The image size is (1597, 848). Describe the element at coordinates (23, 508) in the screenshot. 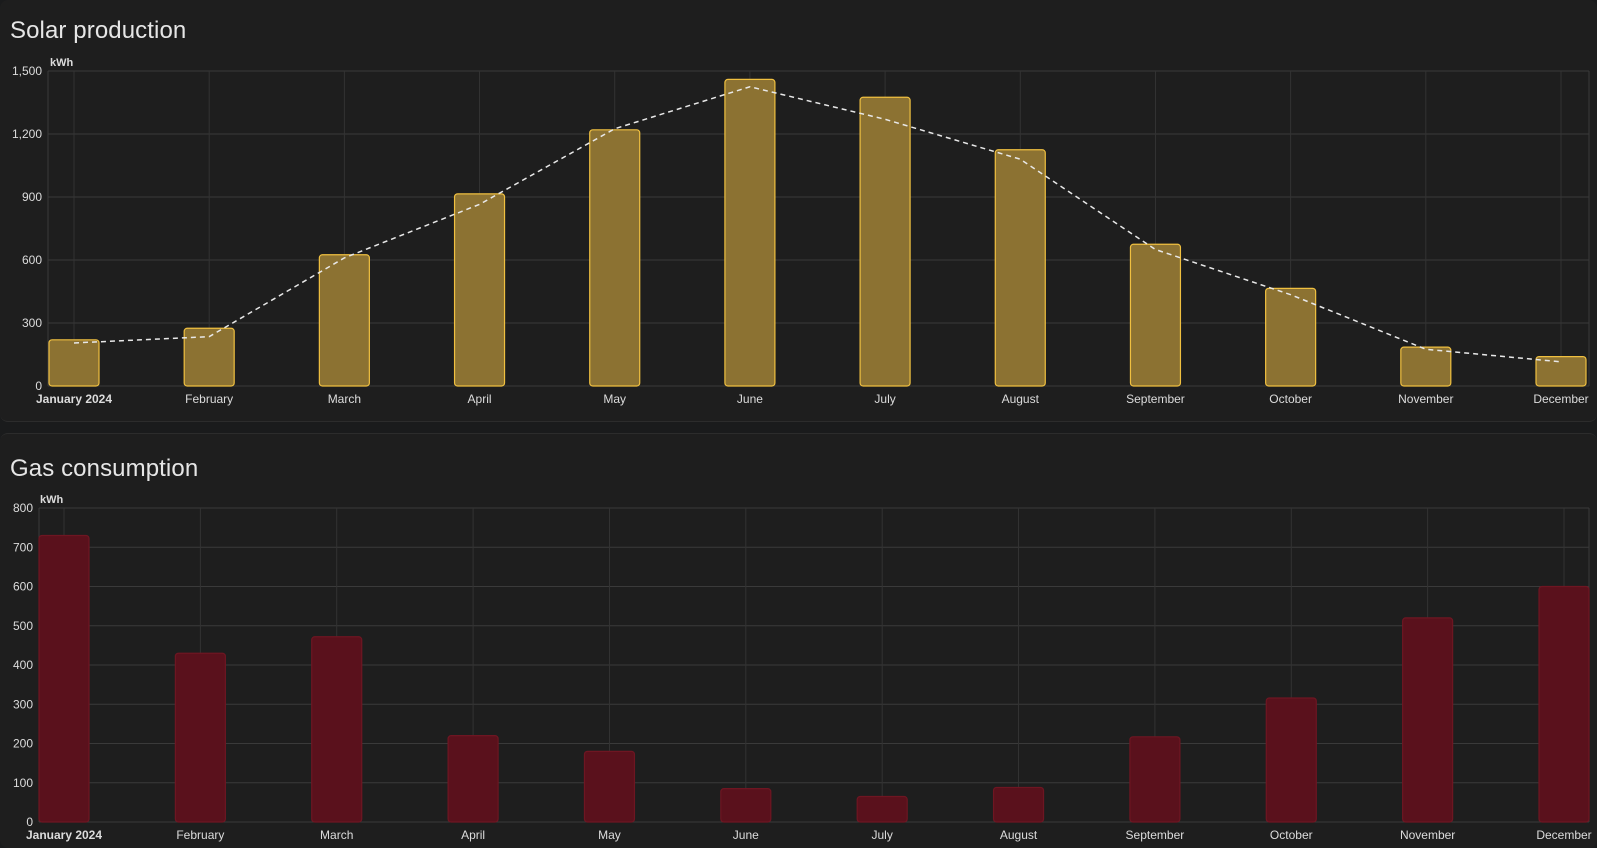

I see `y-tick-label: 800` at that location.